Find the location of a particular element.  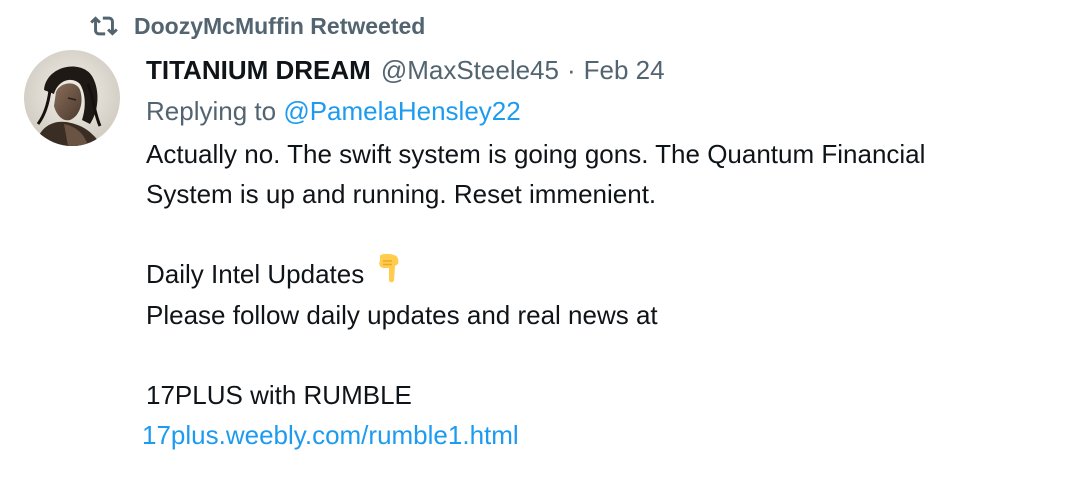

retweet-context: DoozyMcMuffin Retweeted is located at coordinates (256, 26).